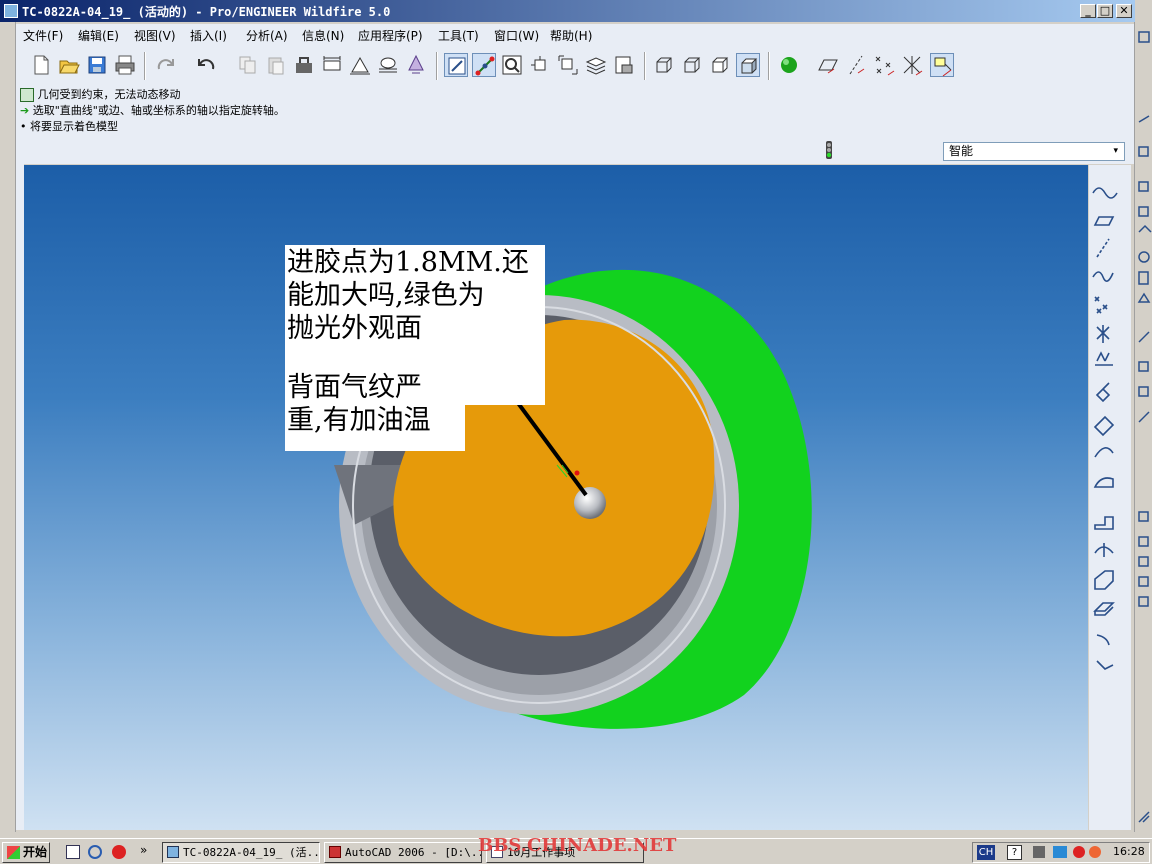  I want to click on quicklaunch-more: », so click(143, 850).